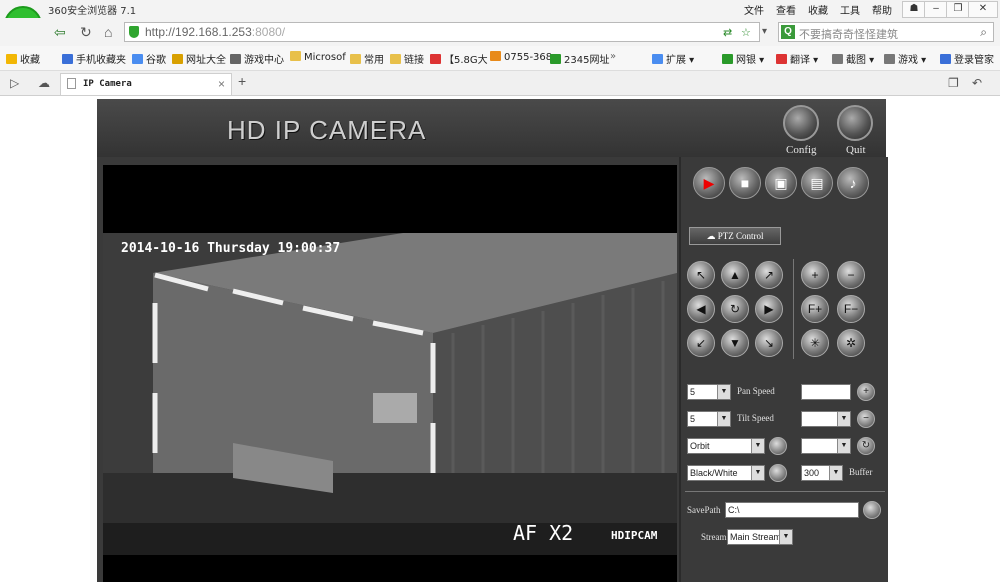  What do you see at coordinates (735, 275) in the screenshot?
I see `pan-up-icon: ▲` at bounding box center [735, 275].